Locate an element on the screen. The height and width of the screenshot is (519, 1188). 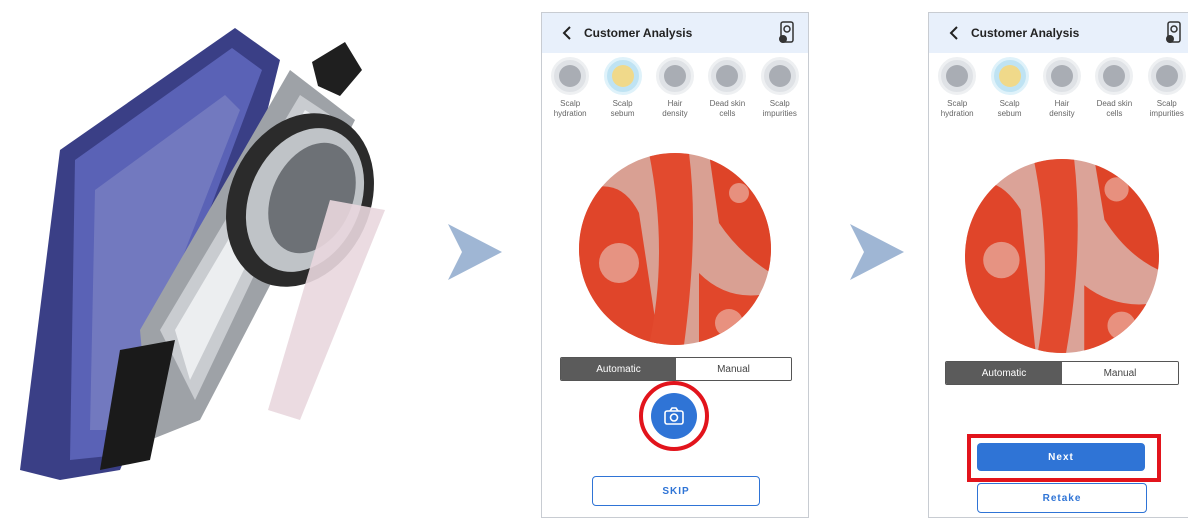
camera-icon is located at coordinates (674, 416).